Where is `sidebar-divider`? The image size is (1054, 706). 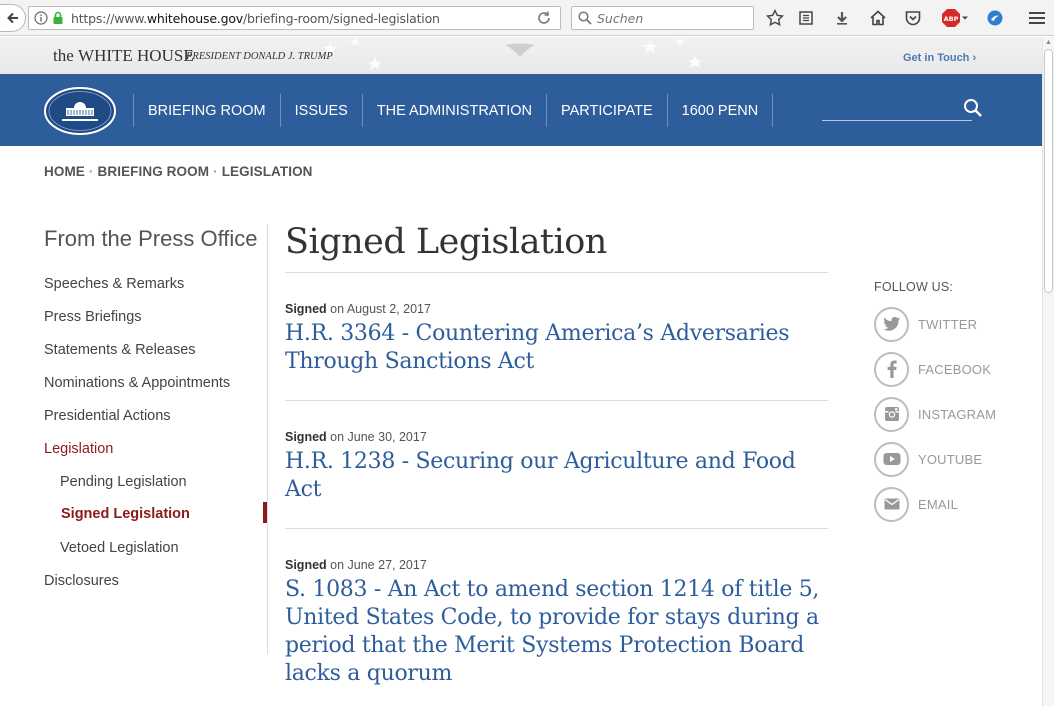
sidebar-divider is located at coordinates (267, 439).